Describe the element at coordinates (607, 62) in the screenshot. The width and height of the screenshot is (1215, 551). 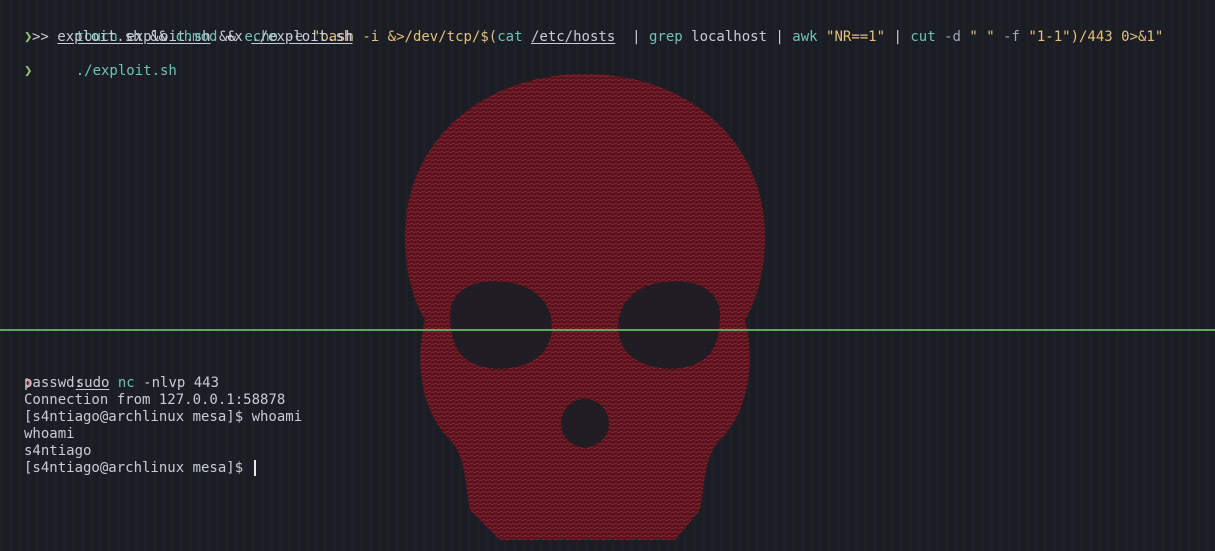
I see `command-line-2: ❯ ./exploit.sh` at that location.